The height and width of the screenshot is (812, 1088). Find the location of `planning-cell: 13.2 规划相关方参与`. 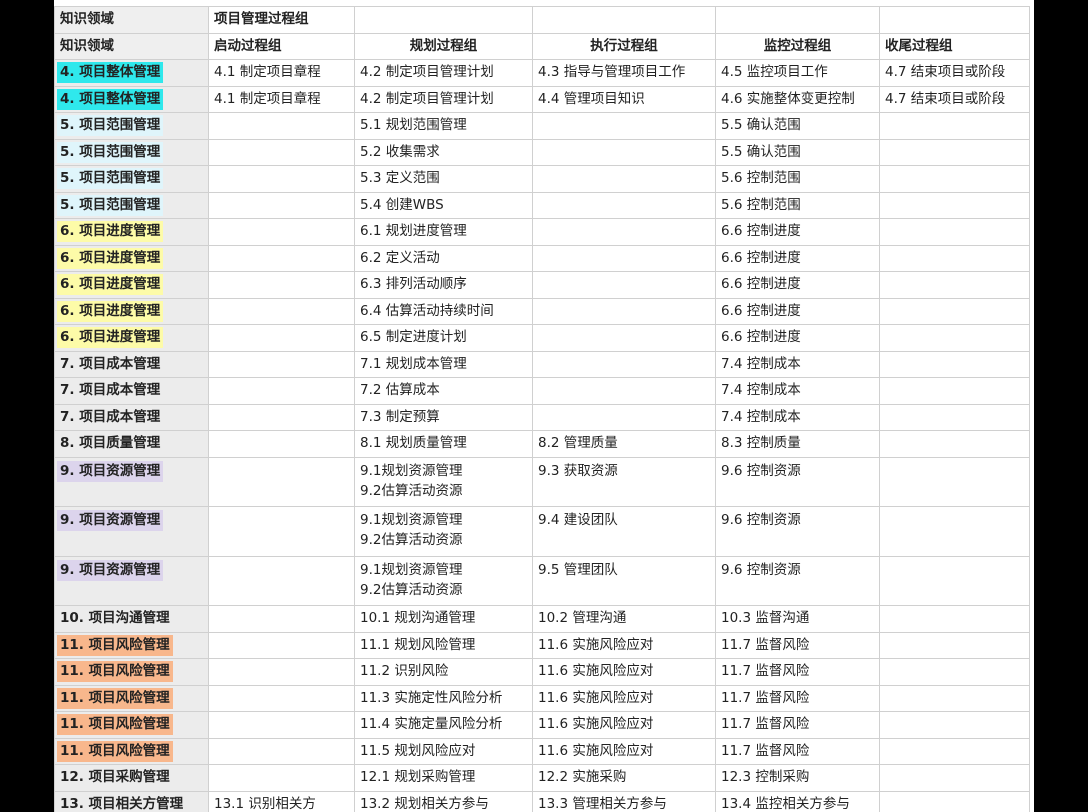

planning-cell: 13.2 规划相关方参与 is located at coordinates (443, 801).